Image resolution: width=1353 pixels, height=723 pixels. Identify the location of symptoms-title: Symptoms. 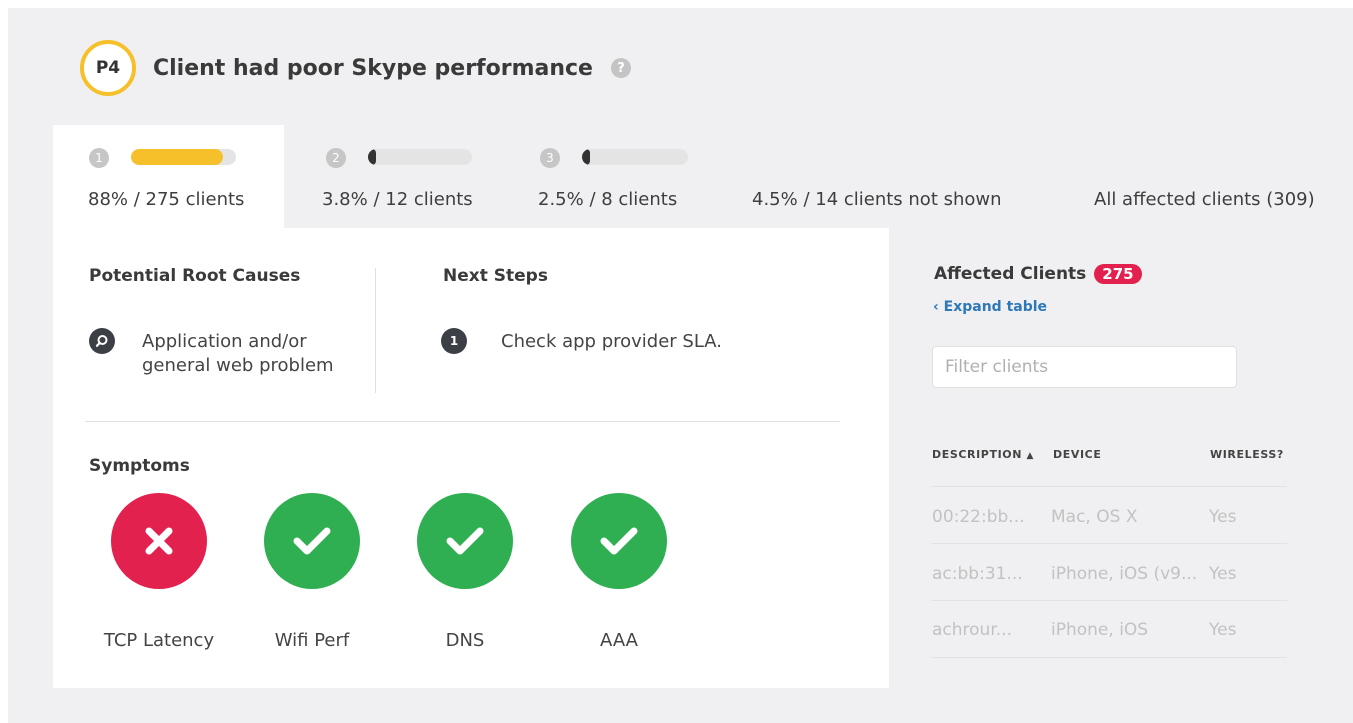
(139, 466).